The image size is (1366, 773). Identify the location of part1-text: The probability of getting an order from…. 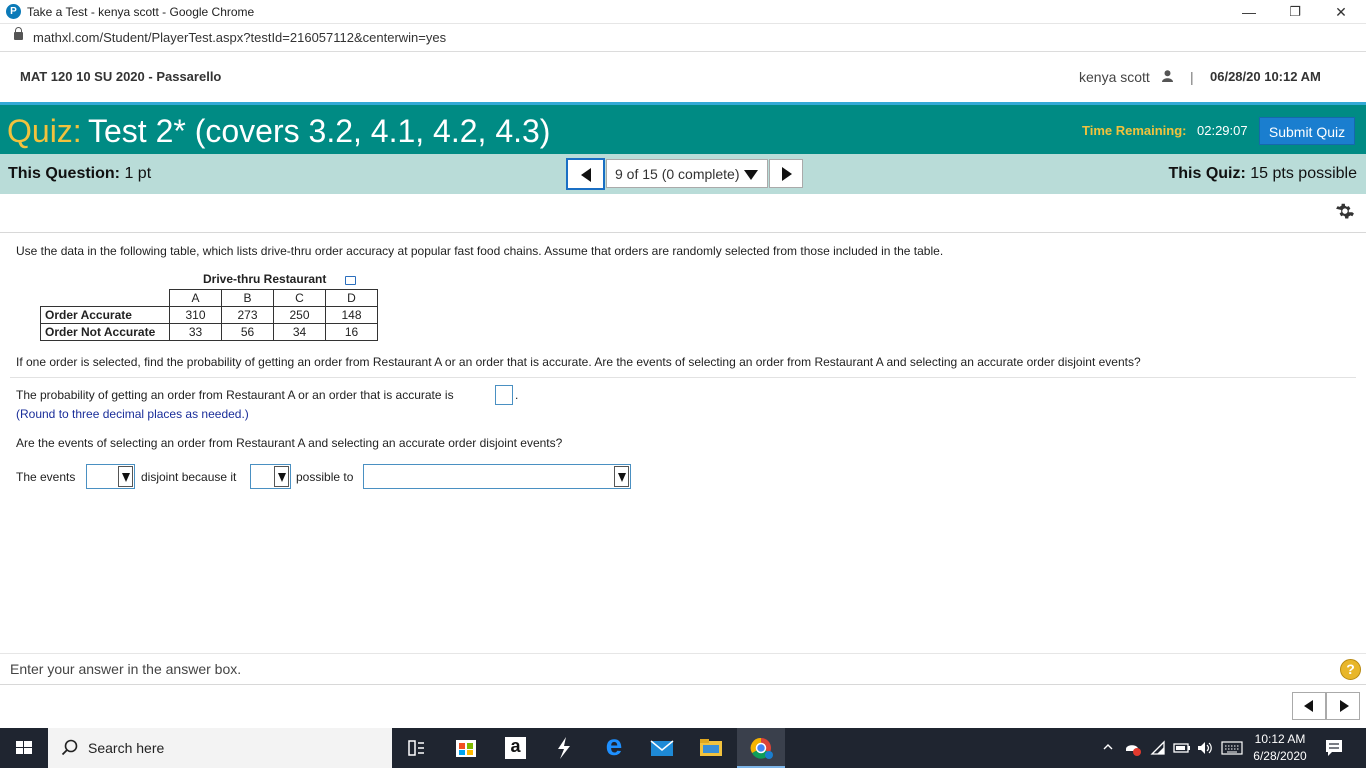
(235, 395).